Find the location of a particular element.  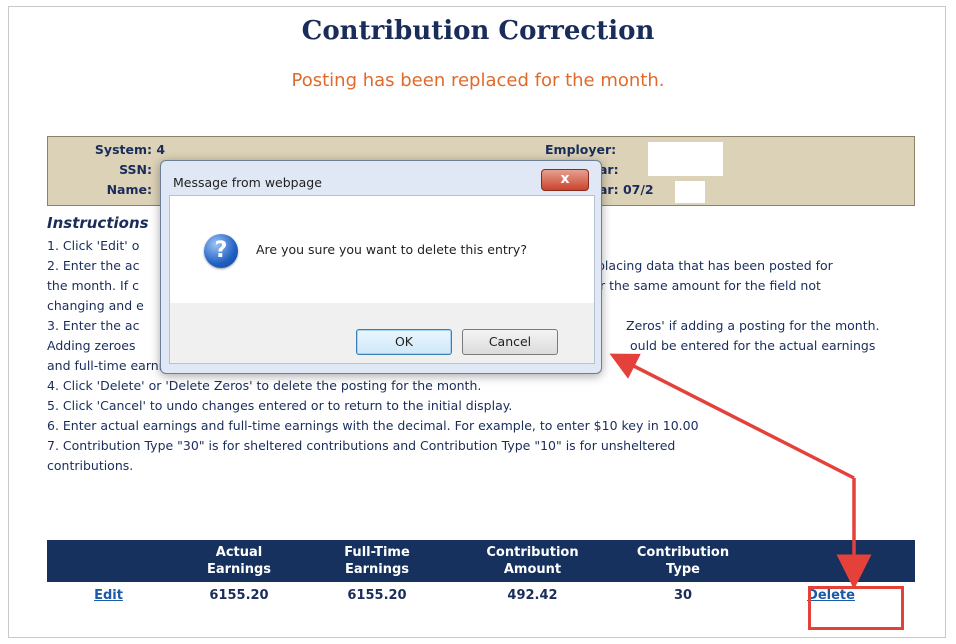

close-button: x is located at coordinates (565, 180).